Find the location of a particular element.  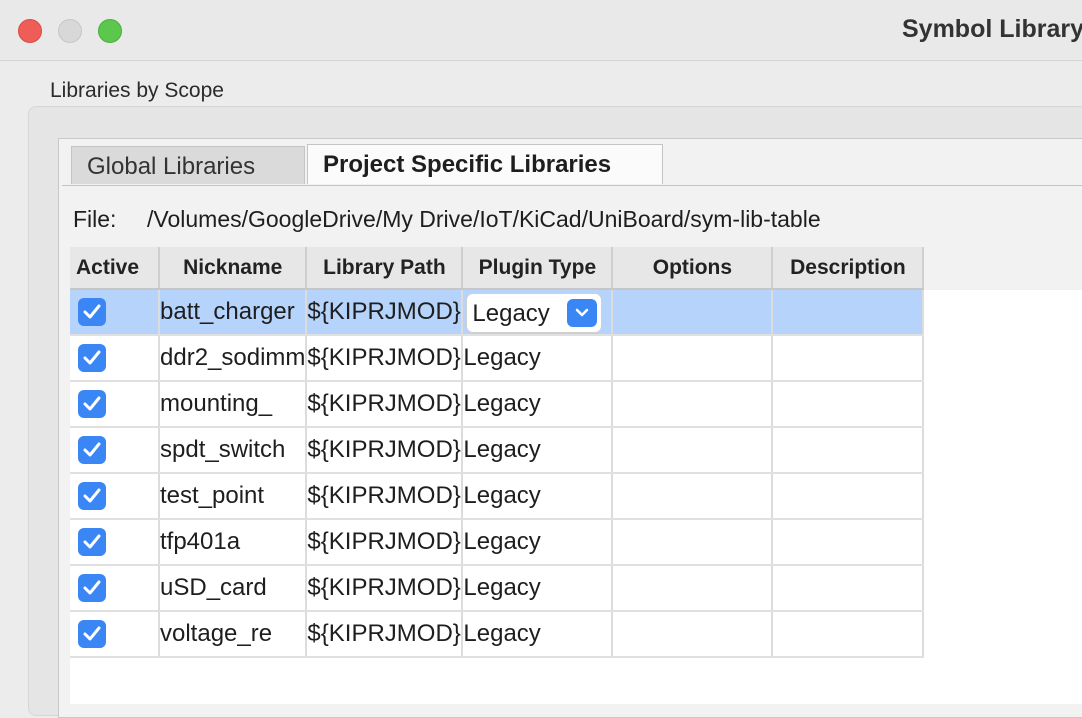

nickname-cell: spdt_switch is located at coordinates (233, 450).